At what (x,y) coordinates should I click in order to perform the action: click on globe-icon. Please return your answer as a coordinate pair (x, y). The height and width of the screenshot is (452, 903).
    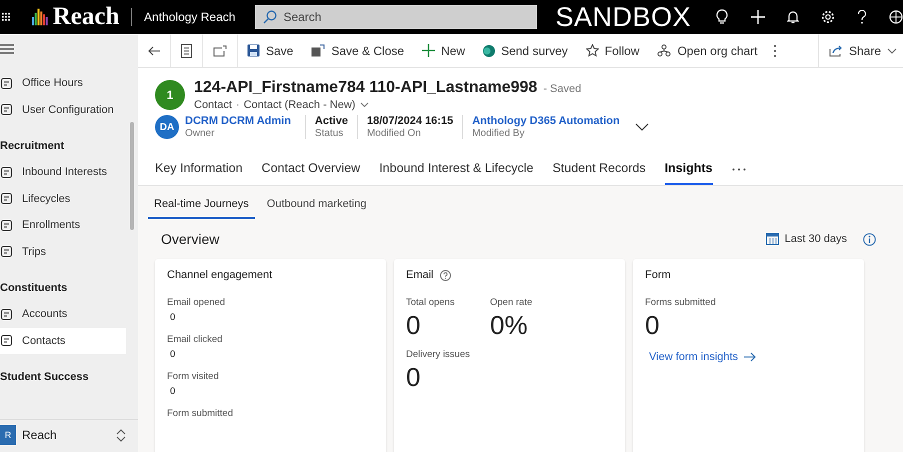
    Looking at the image, I should click on (896, 17).